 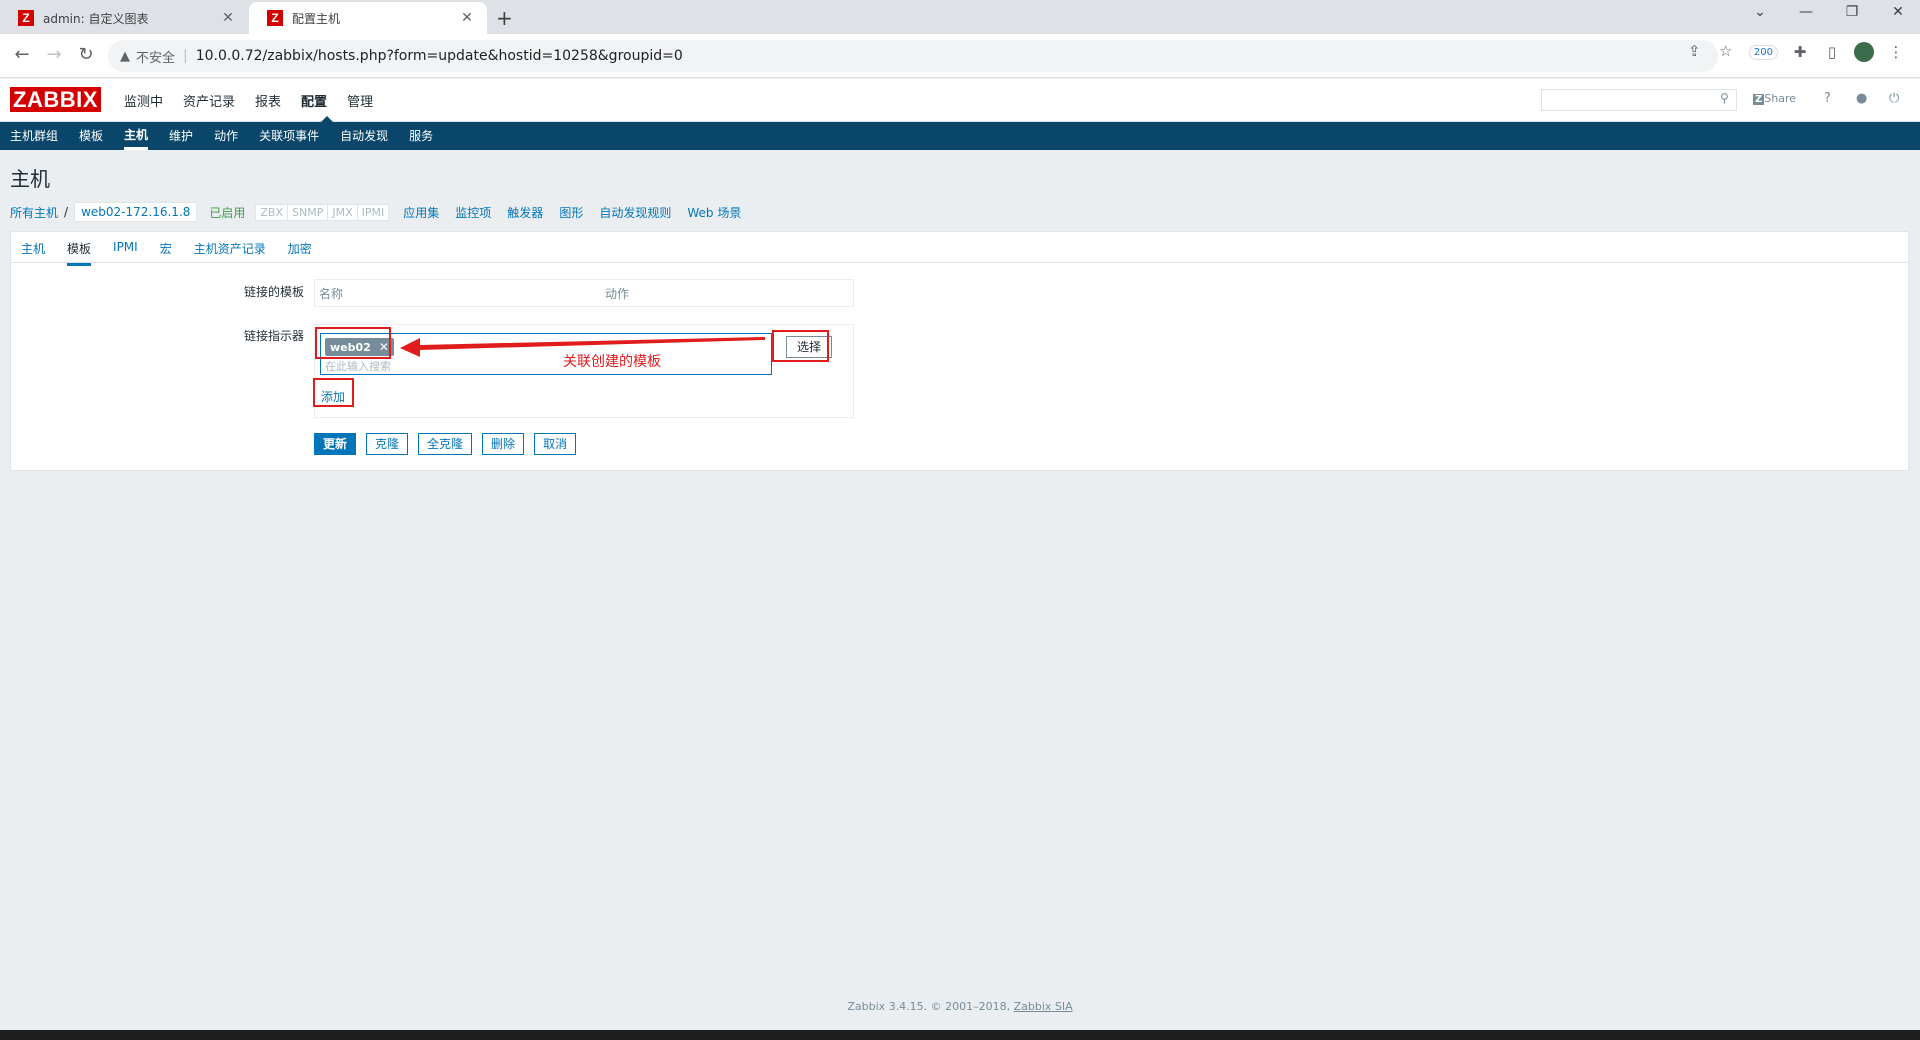 What do you see at coordinates (1724, 98) in the screenshot?
I see `search-icon: ⚲` at bounding box center [1724, 98].